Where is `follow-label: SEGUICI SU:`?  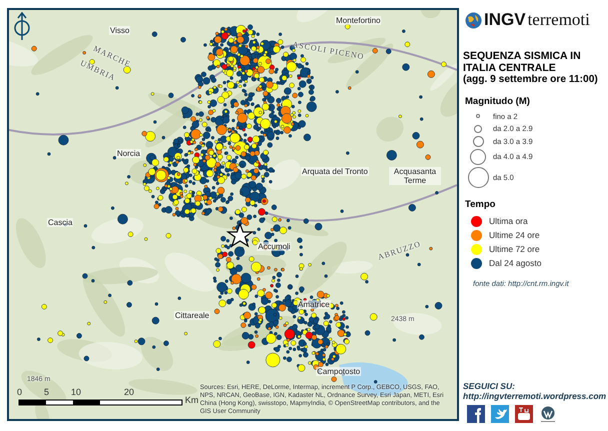
follow-label: SEGUICI SU: is located at coordinates (489, 386).